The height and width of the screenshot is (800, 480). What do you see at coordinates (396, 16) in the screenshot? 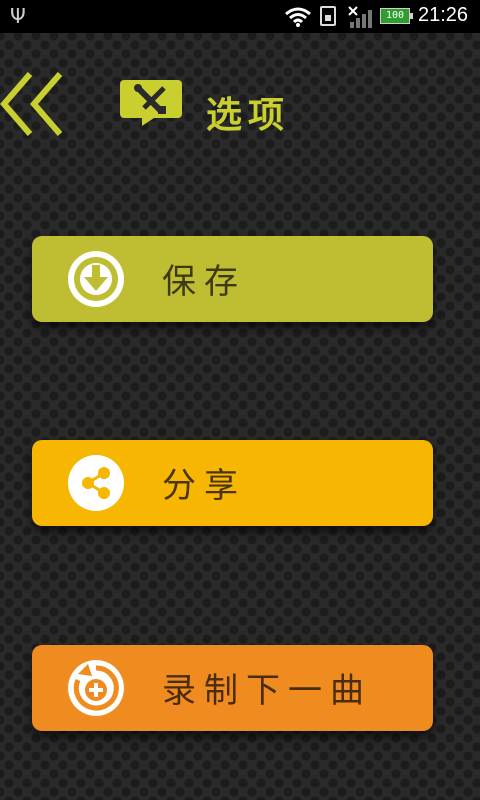
I see `battery-icon: 100` at bounding box center [396, 16].